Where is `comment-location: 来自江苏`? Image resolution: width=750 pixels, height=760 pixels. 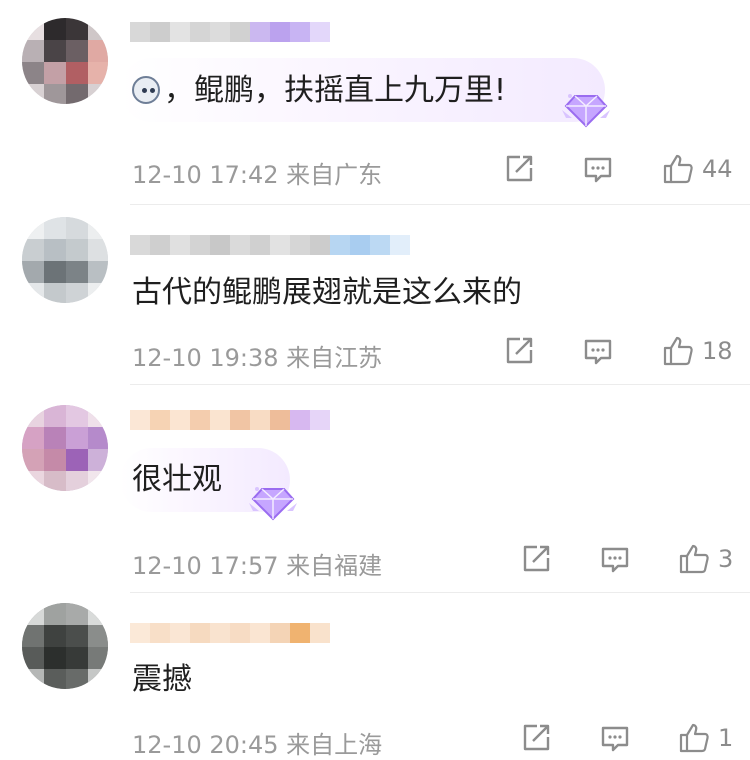 comment-location: 来自江苏 is located at coordinates (334, 358).